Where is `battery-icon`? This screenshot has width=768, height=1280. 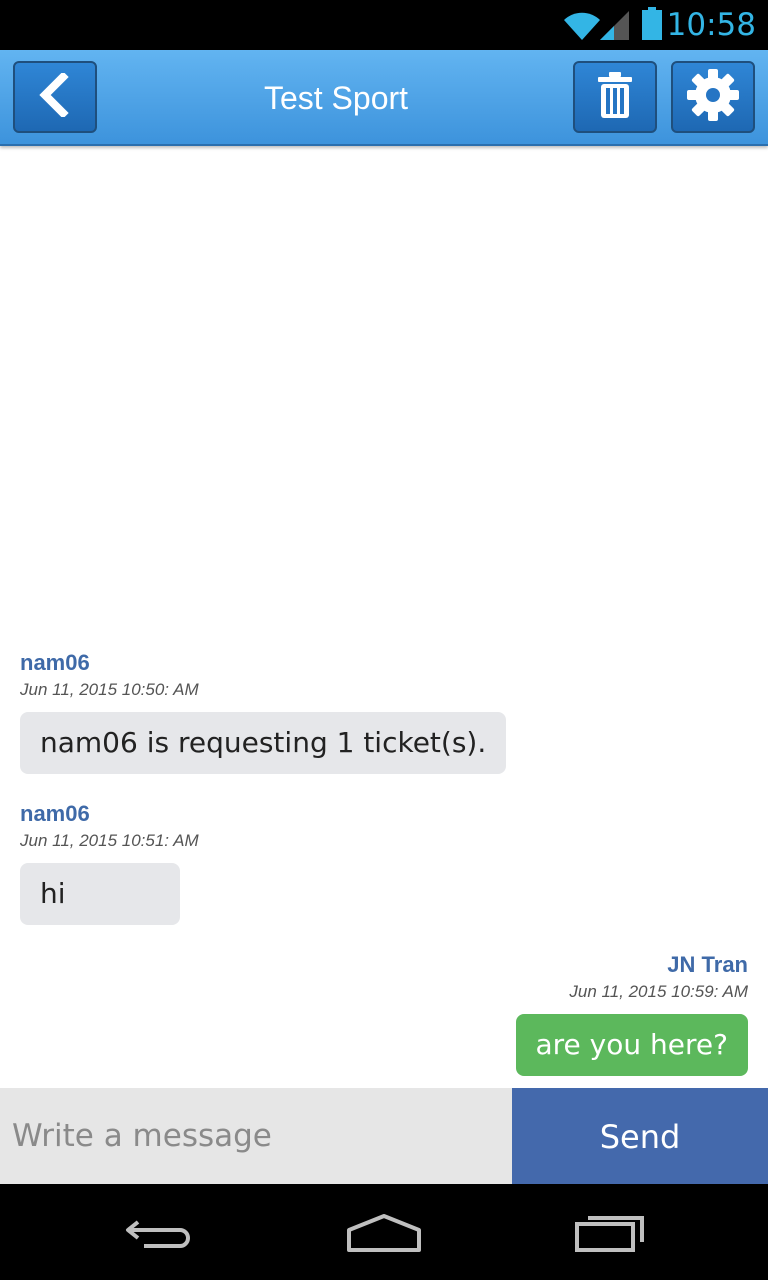
battery-icon is located at coordinates (652, 26).